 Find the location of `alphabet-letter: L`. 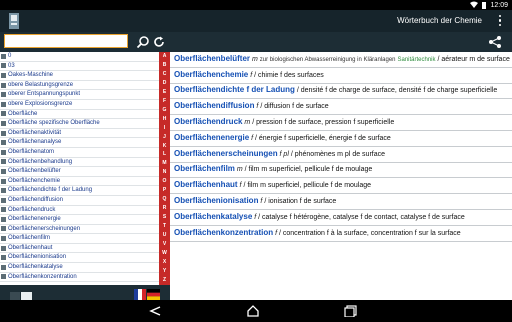

alphabet-letter: L is located at coordinates (164, 154).